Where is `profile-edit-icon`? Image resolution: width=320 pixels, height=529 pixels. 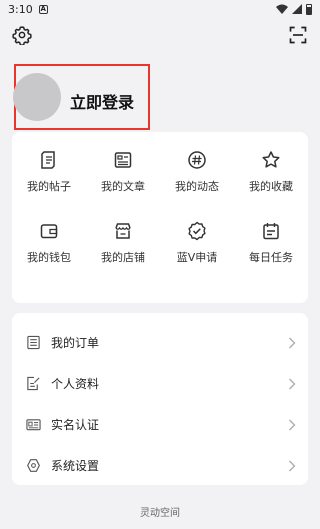 profile-edit-icon is located at coordinates (33, 383).